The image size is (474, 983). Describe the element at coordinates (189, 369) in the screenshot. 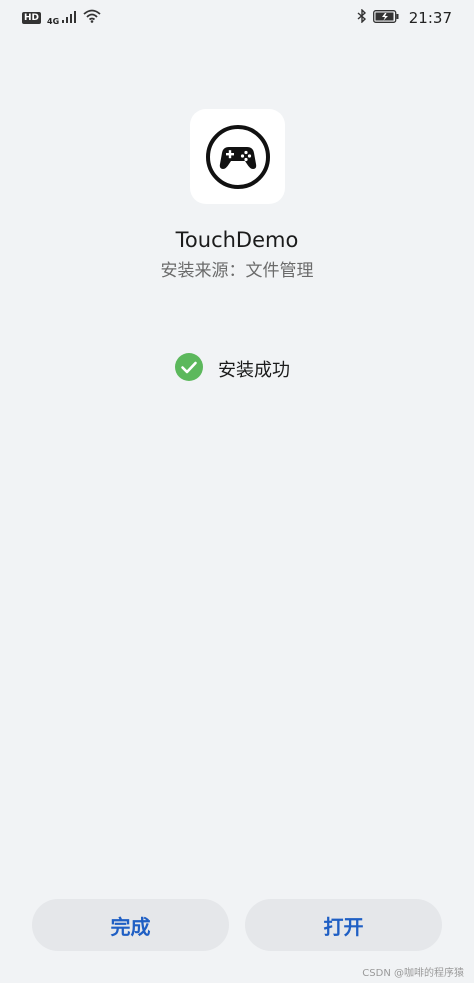

I see `check-circle-icon` at that location.